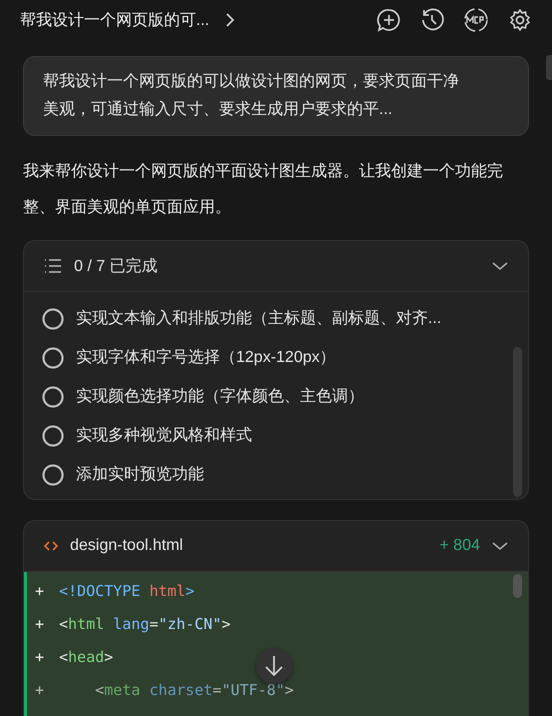 Image resolution: width=552 pixels, height=716 pixels. I want to click on new-chat-icon, so click(389, 20).